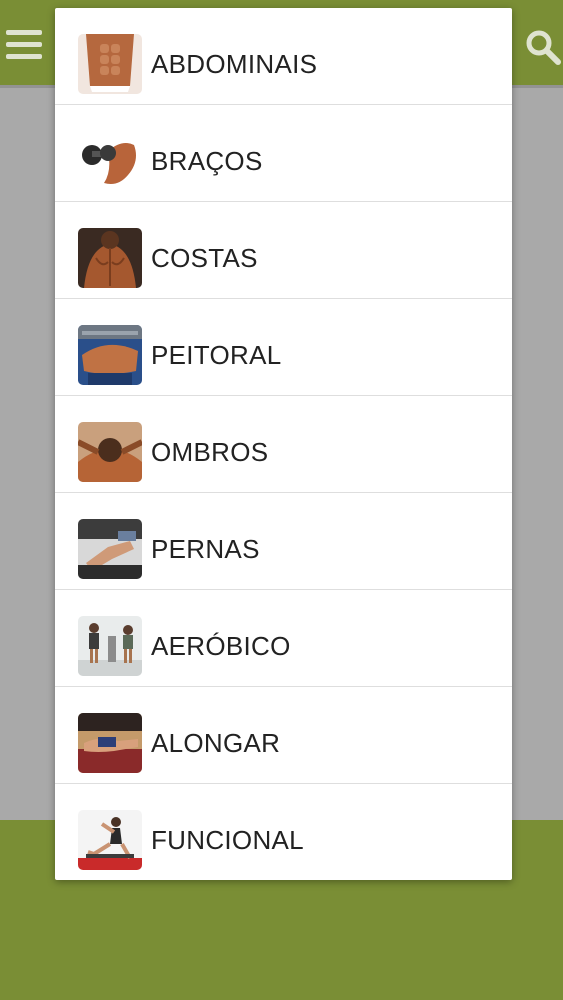  I want to click on list-item: ALONGAR, so click(283, 735).